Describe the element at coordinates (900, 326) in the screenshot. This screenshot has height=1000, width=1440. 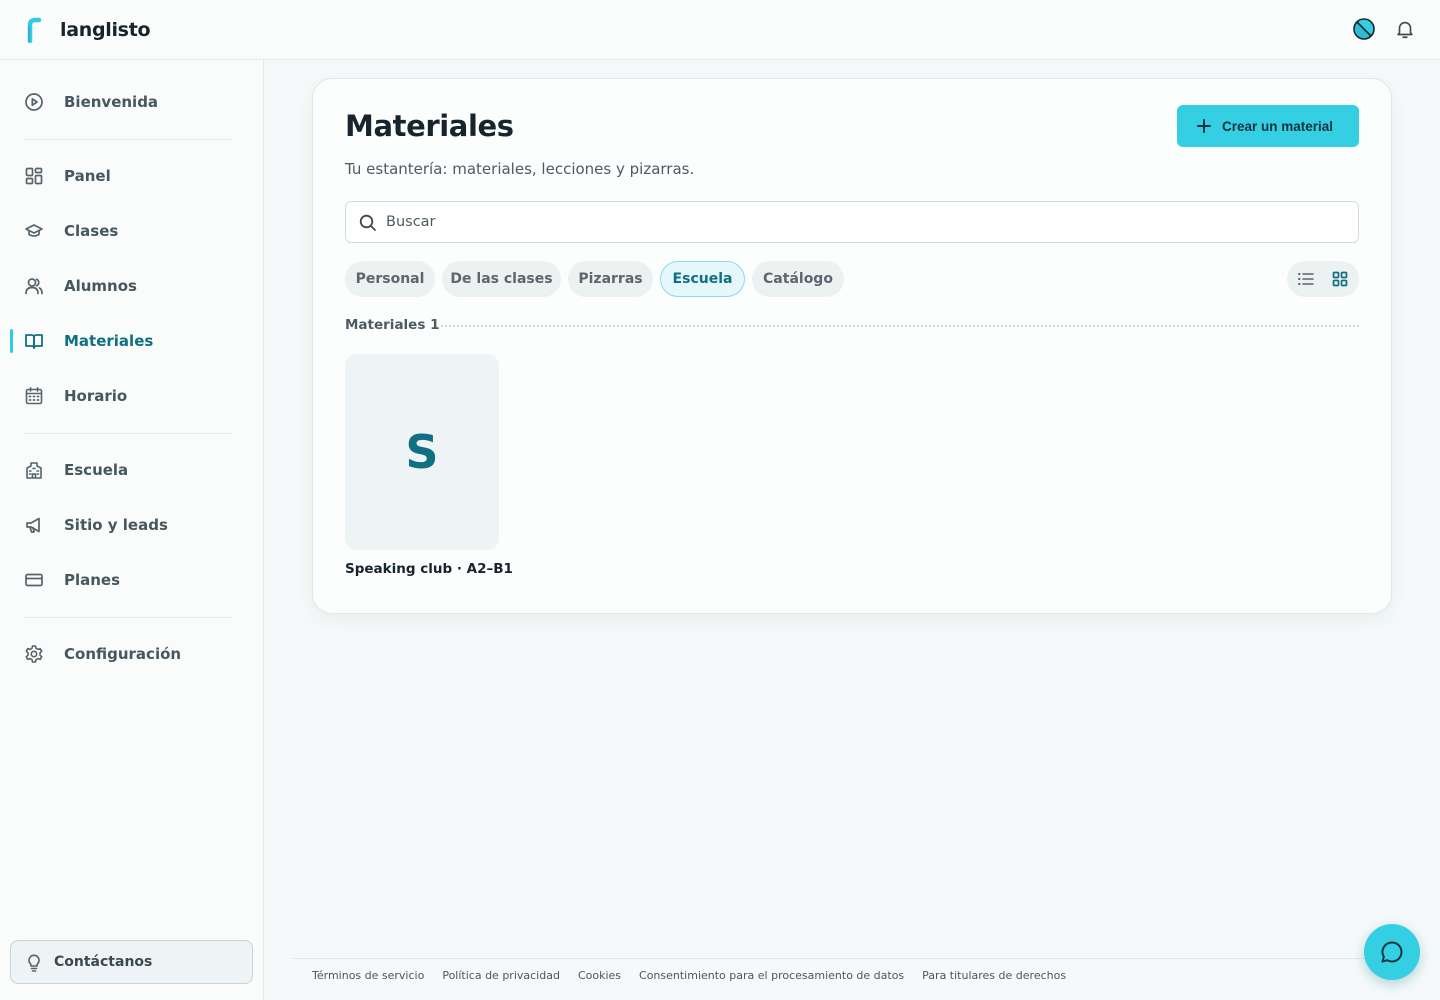
I see `section-divider` at that location.